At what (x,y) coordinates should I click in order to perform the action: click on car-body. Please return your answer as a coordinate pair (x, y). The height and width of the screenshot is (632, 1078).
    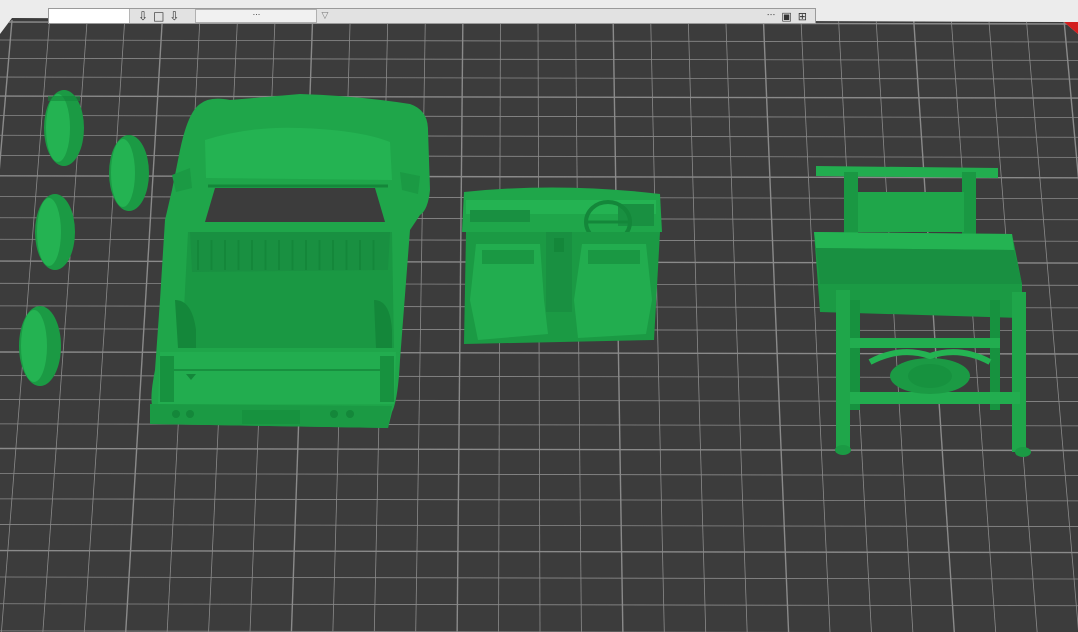
    Looking at the image, I should click on (290, 261).